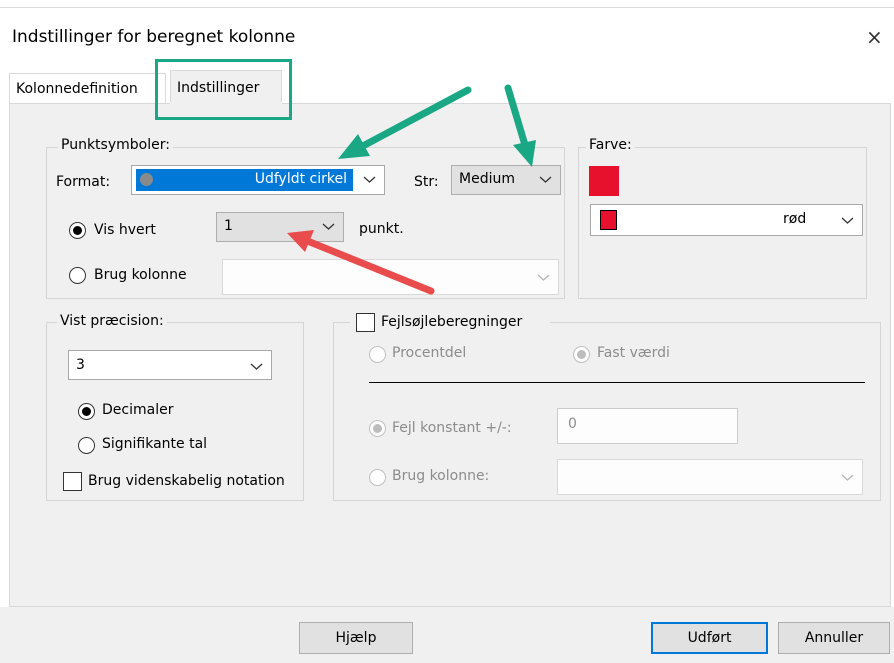 The width and height of the screenshot is (894, 663). I want to click on use-column-label: Brug kolonne, so click(140, 275).